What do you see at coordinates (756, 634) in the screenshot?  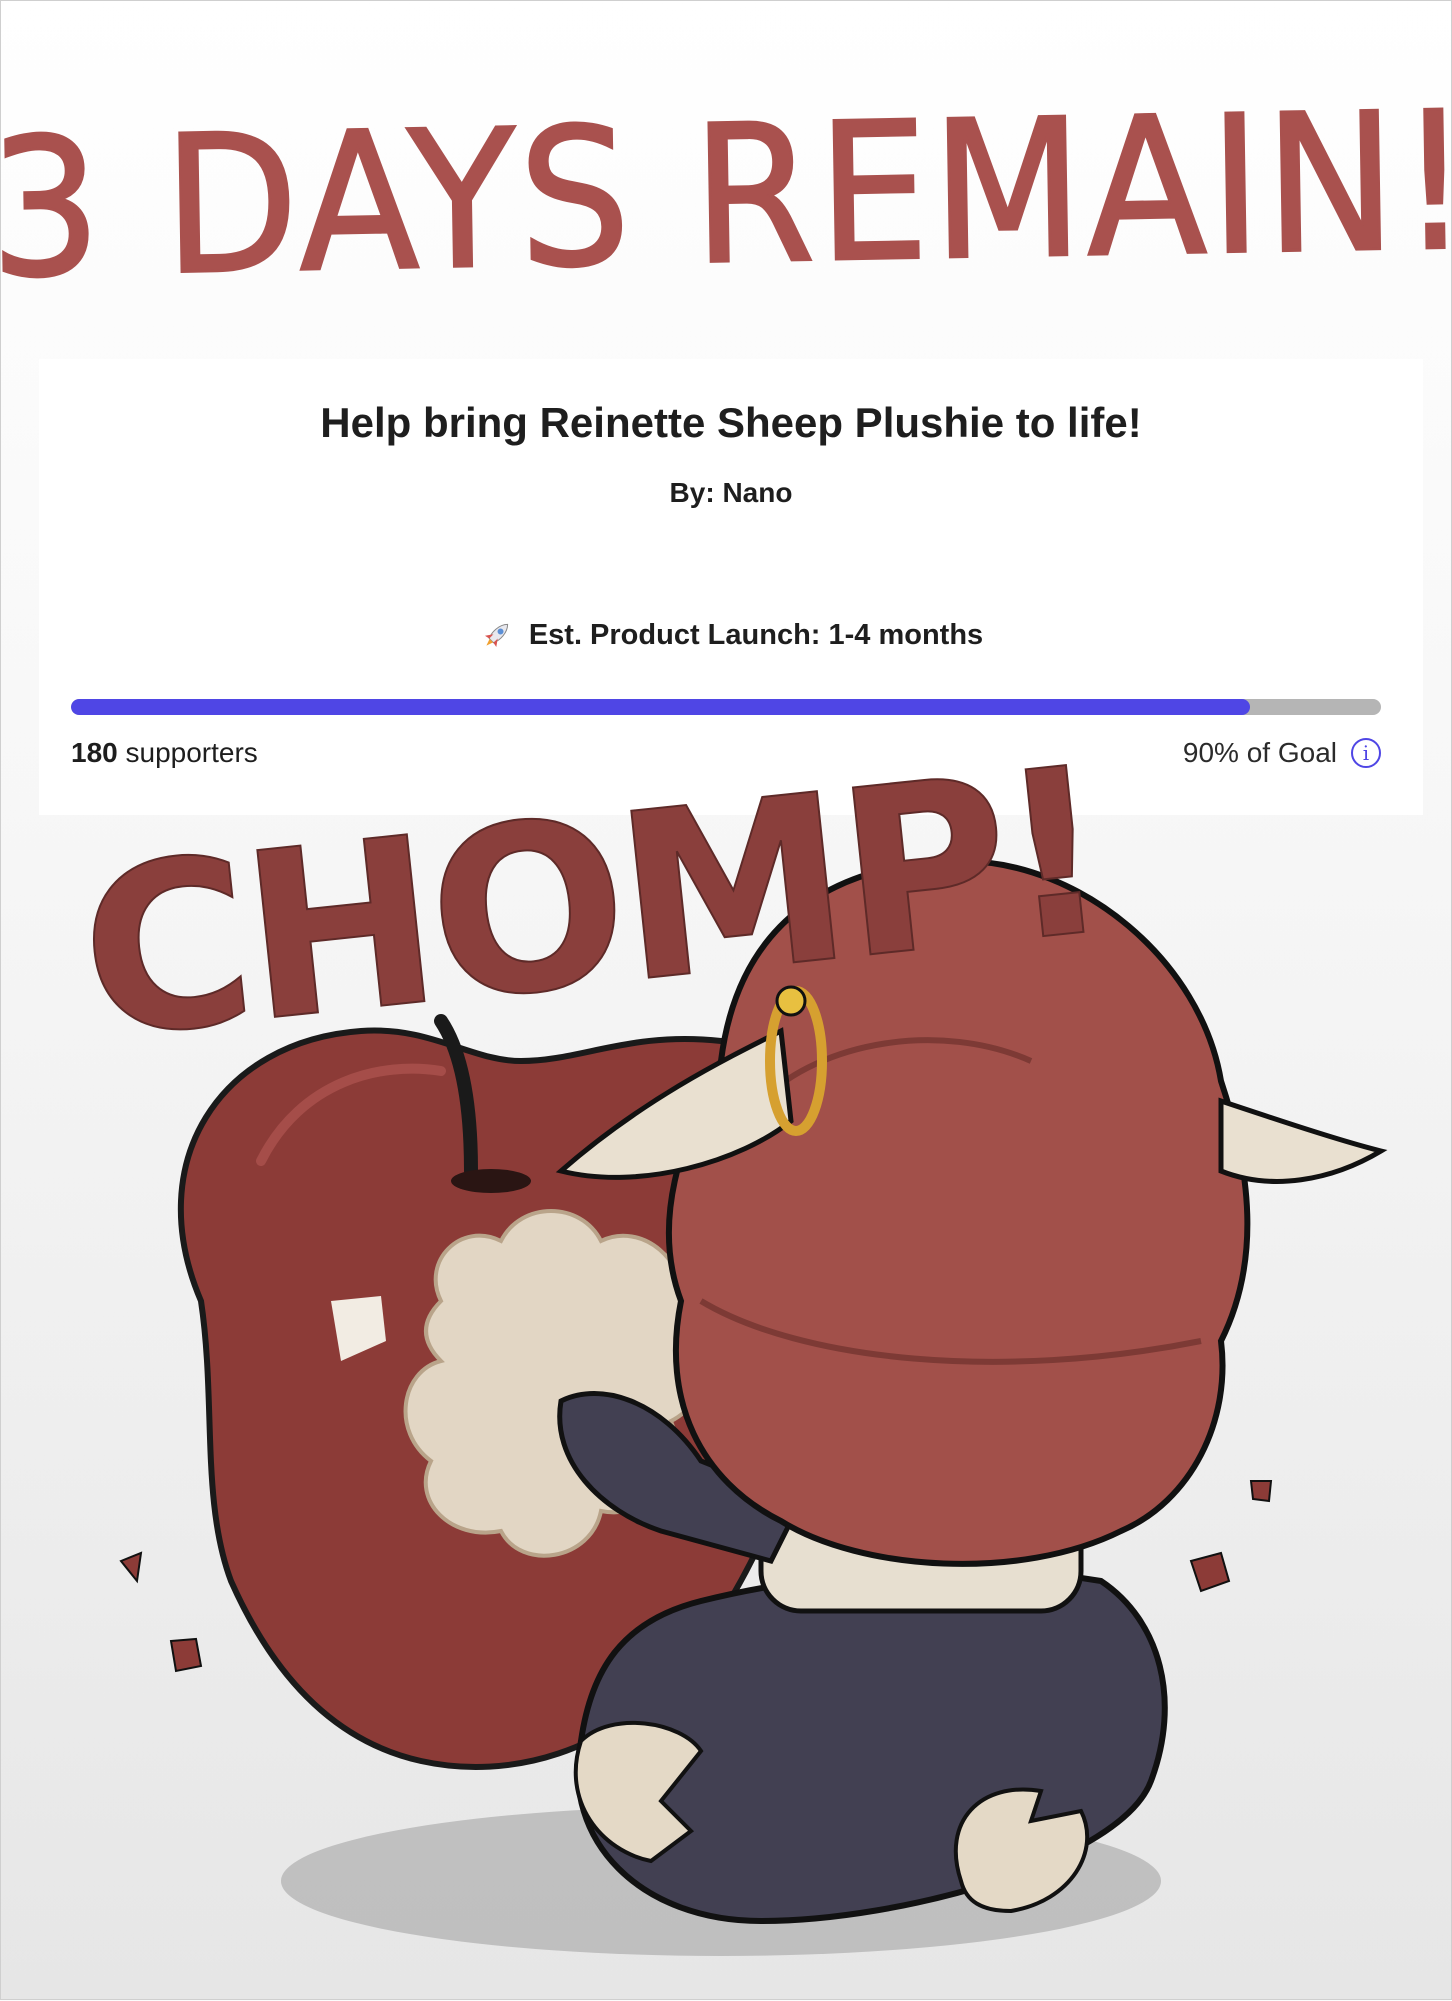 I see `launch-estimate-text: Est. Product Launch: 1-4 months` at bounding box center [756, 634].